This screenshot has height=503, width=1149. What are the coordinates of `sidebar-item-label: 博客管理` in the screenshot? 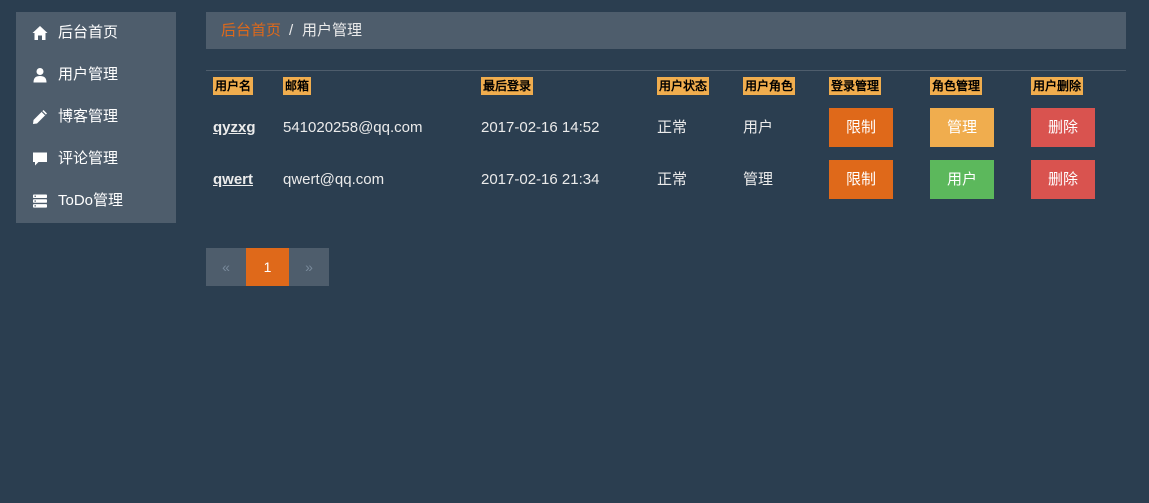 It's located at (88, 116).